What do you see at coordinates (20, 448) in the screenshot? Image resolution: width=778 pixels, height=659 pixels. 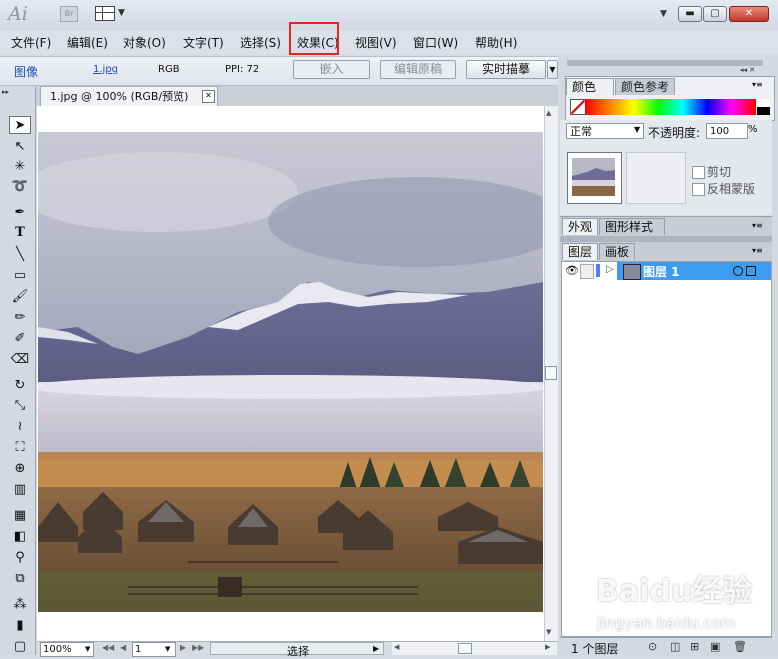 I see `free-transform-tool-icon: ⛶` at bounding box center [20, 448].